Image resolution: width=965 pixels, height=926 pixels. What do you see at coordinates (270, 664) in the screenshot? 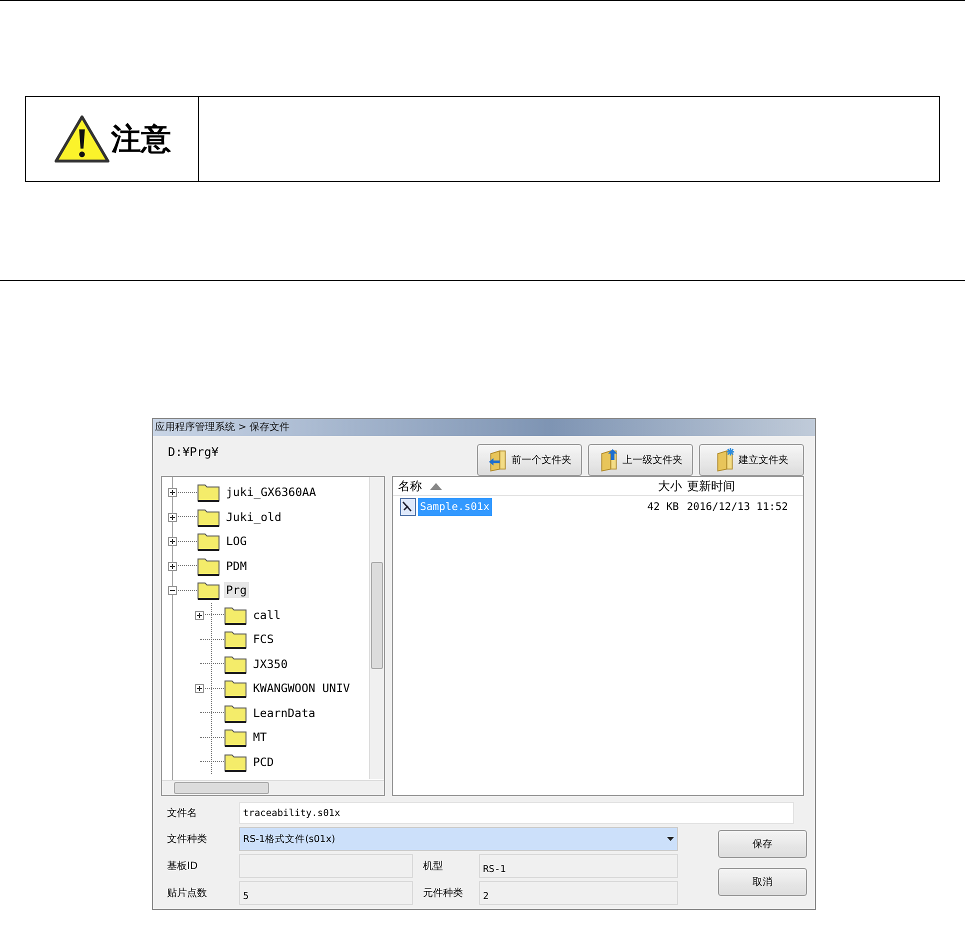
I see `folder-item: JX350` at bounding box center [270, 664].